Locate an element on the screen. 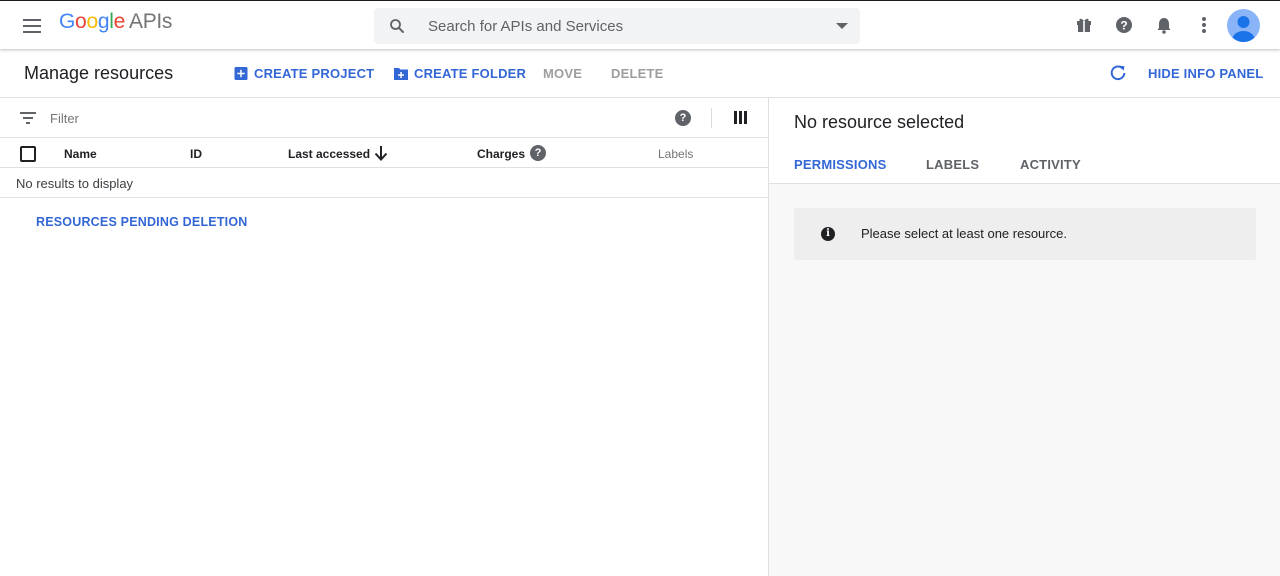 The width and height of the screenshot is (1280, 576). table-row: No results to display is located at coordinates (384, 183).